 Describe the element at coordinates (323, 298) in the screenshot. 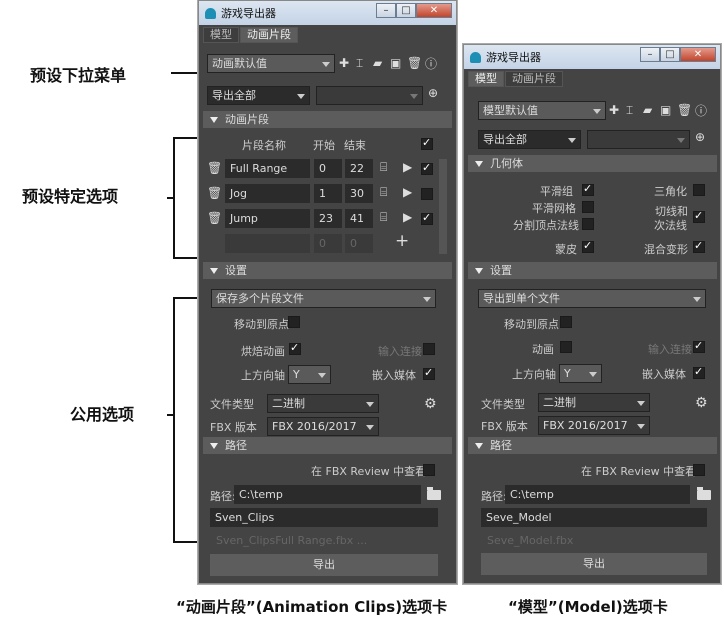

I see `save-mode-dropdown: 保存多个片段文件` at that location.